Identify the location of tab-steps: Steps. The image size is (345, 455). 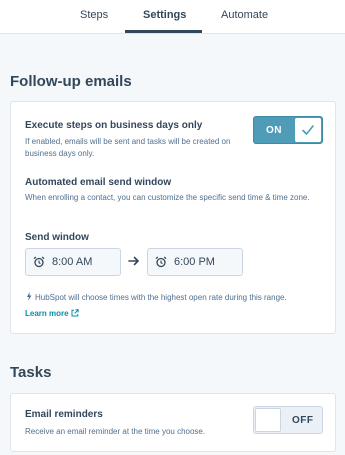
(94, 15).